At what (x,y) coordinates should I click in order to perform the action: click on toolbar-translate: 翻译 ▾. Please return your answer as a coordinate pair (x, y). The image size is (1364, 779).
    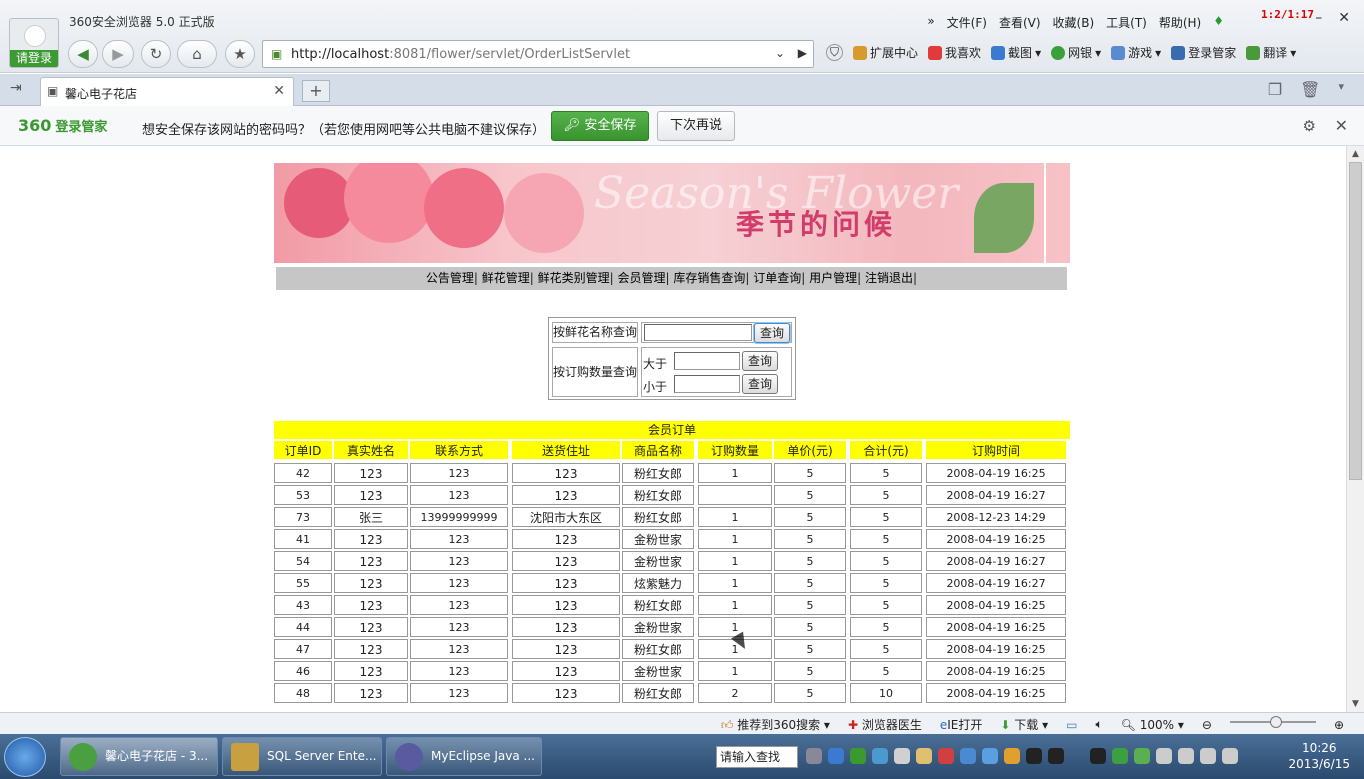
    Looking at the image, I should click on (1271, 52).